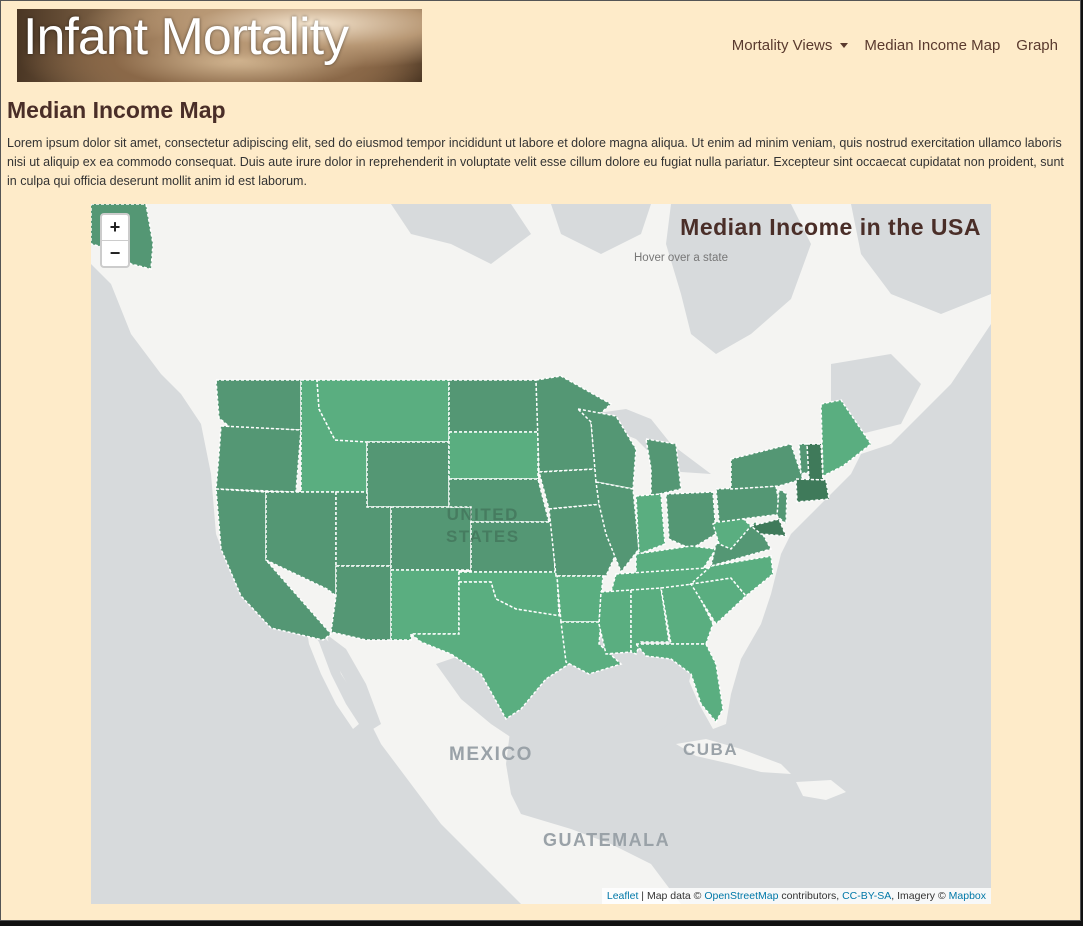 This screenshot has width=1083, height=926. Describe the element at coordinates (810, 896) in the screenshot. I see `attribution-text-2: contributors,` at that location.